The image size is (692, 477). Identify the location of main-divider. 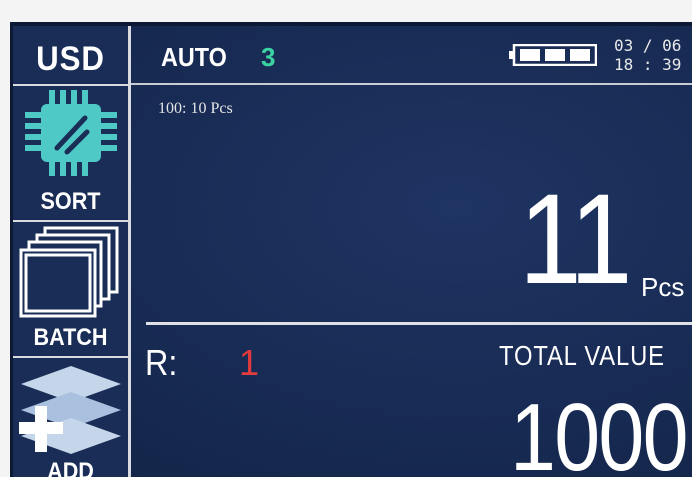
(419, 323).